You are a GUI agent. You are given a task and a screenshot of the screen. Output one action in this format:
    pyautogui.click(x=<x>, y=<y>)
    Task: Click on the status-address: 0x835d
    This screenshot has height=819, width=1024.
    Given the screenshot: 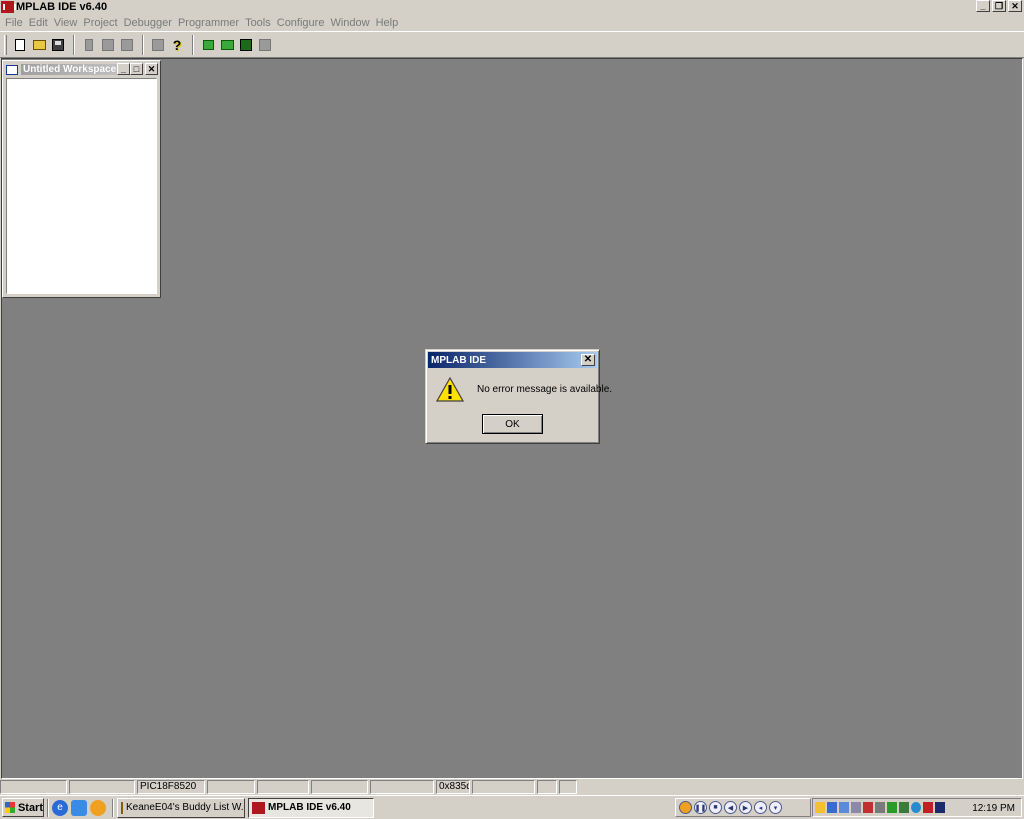 What is the action you would take?
    pyautogui.click(x=453, y=787)
    